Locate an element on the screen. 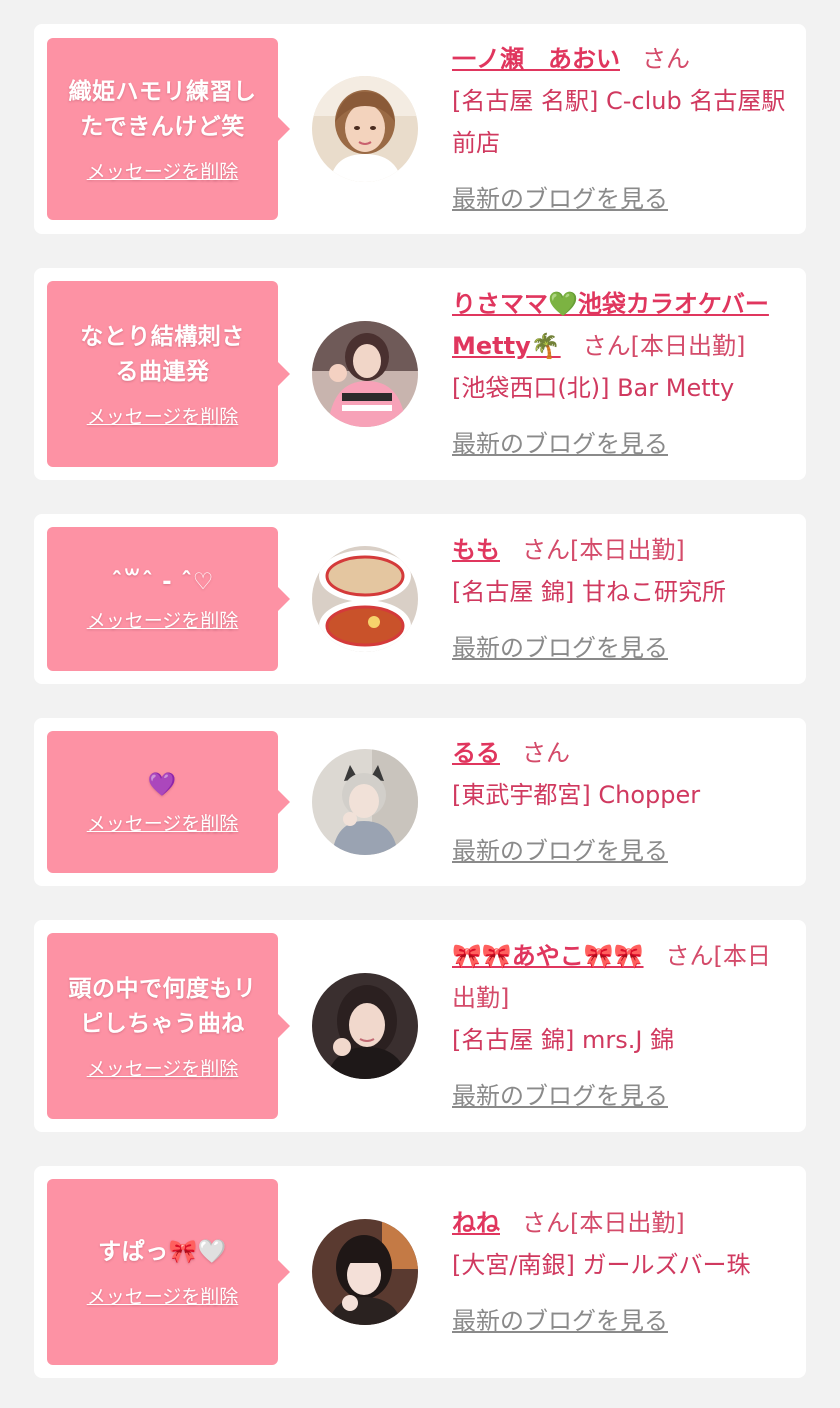 The height and width of the screenshot is (1408, 840). sender-name-link: もも is located at coordinates (476, 550).